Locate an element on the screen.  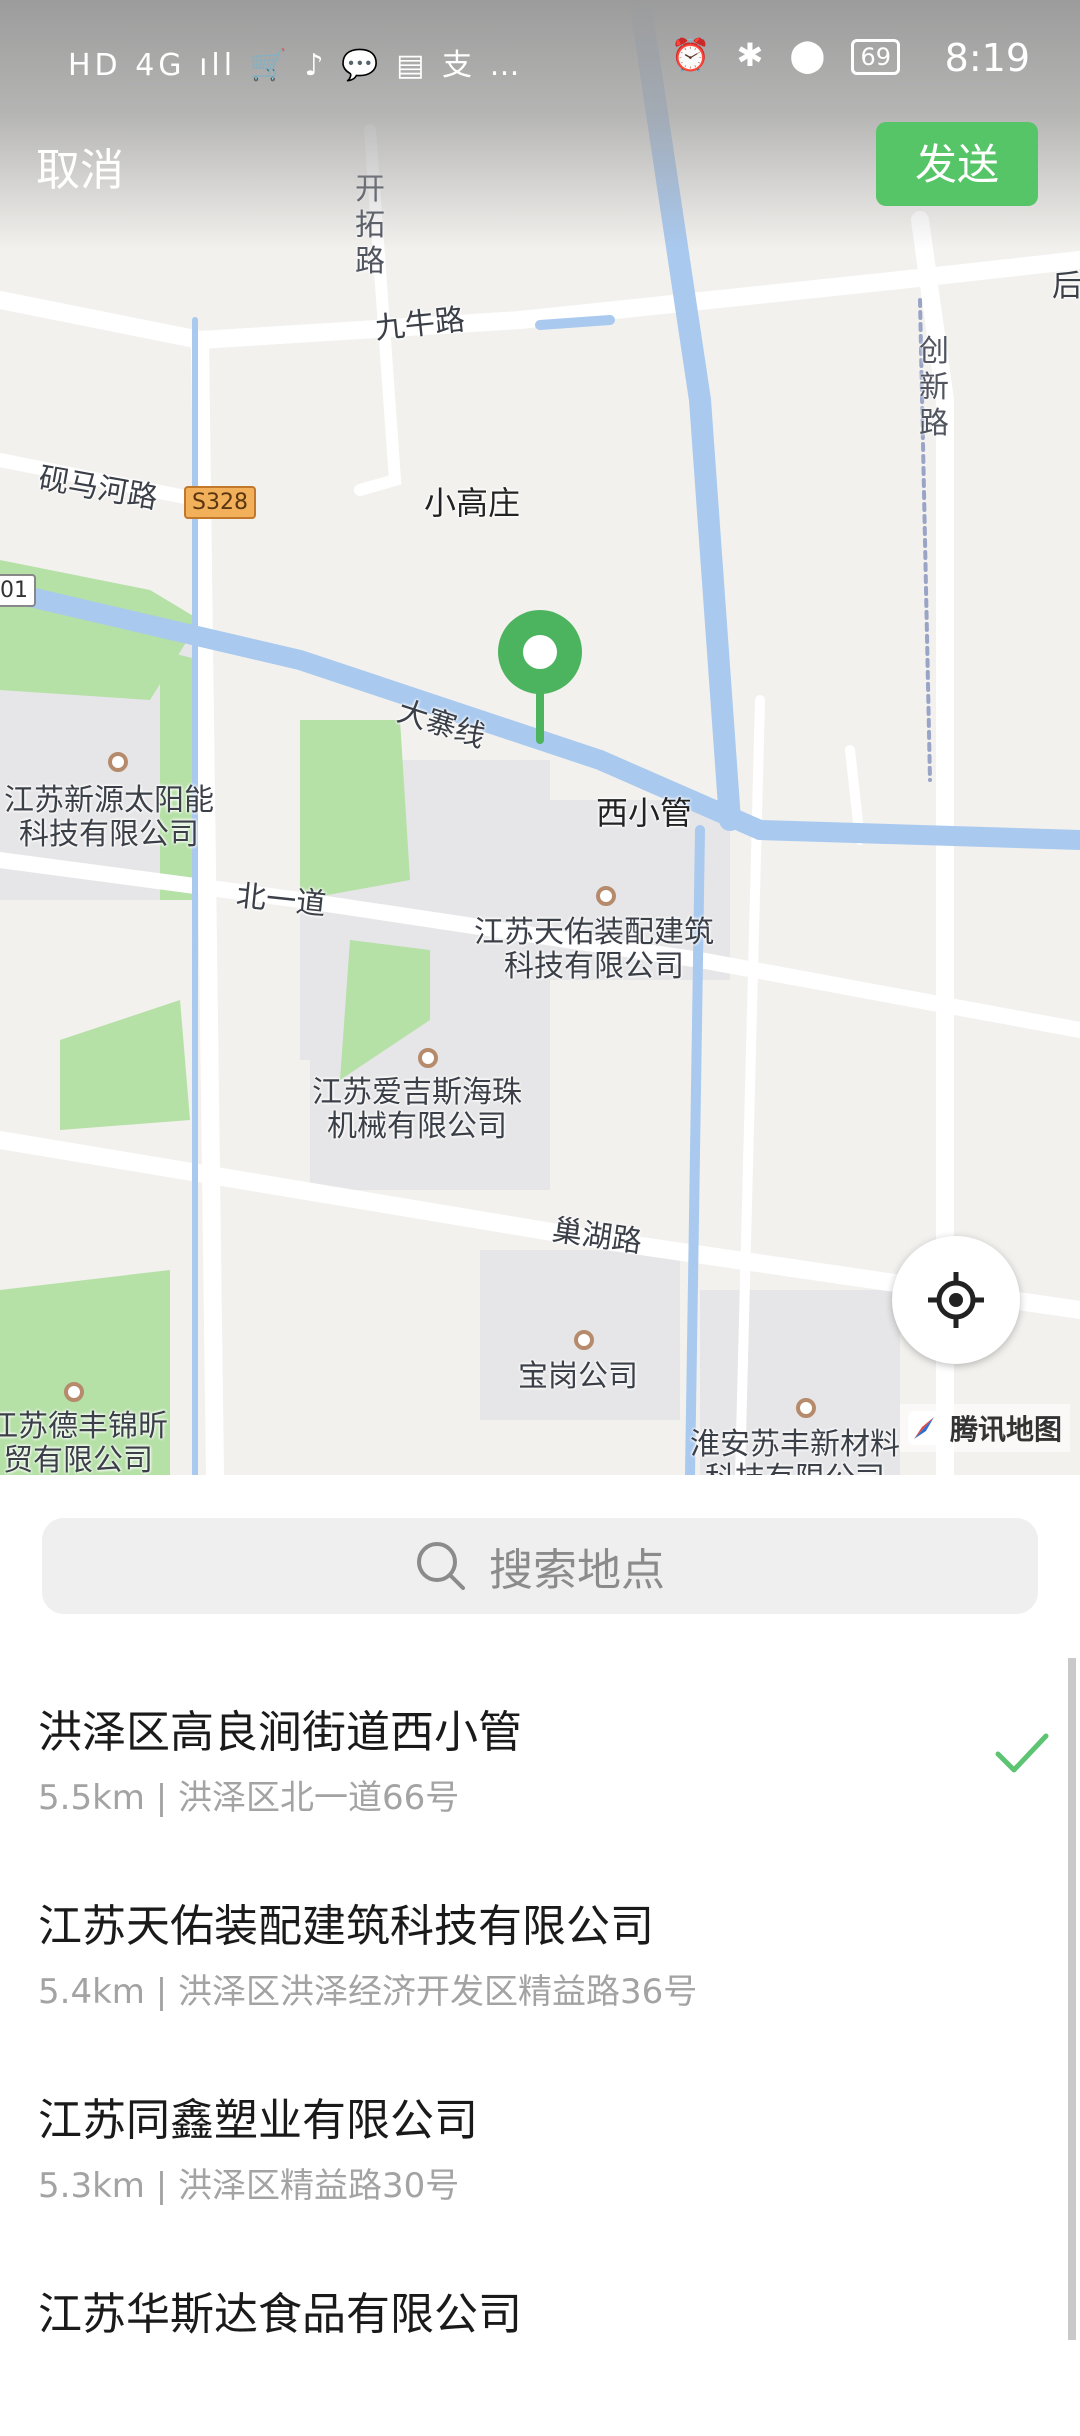
list-item-subtitle: 5.4km | 洪泽区洪泽经济开发区精益路36号 is located at coordinates (368, 1992).